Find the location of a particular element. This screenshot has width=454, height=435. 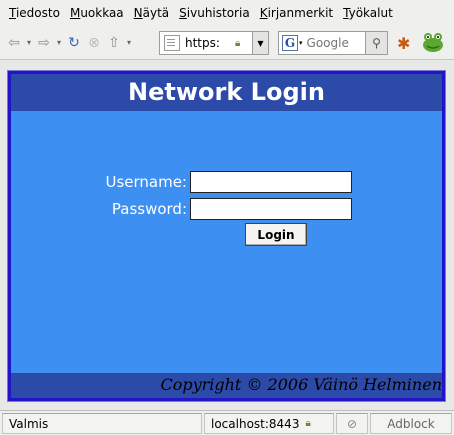

footer: Copyright © 2006 Väinö Helminen is located at coordinates (226, 385).